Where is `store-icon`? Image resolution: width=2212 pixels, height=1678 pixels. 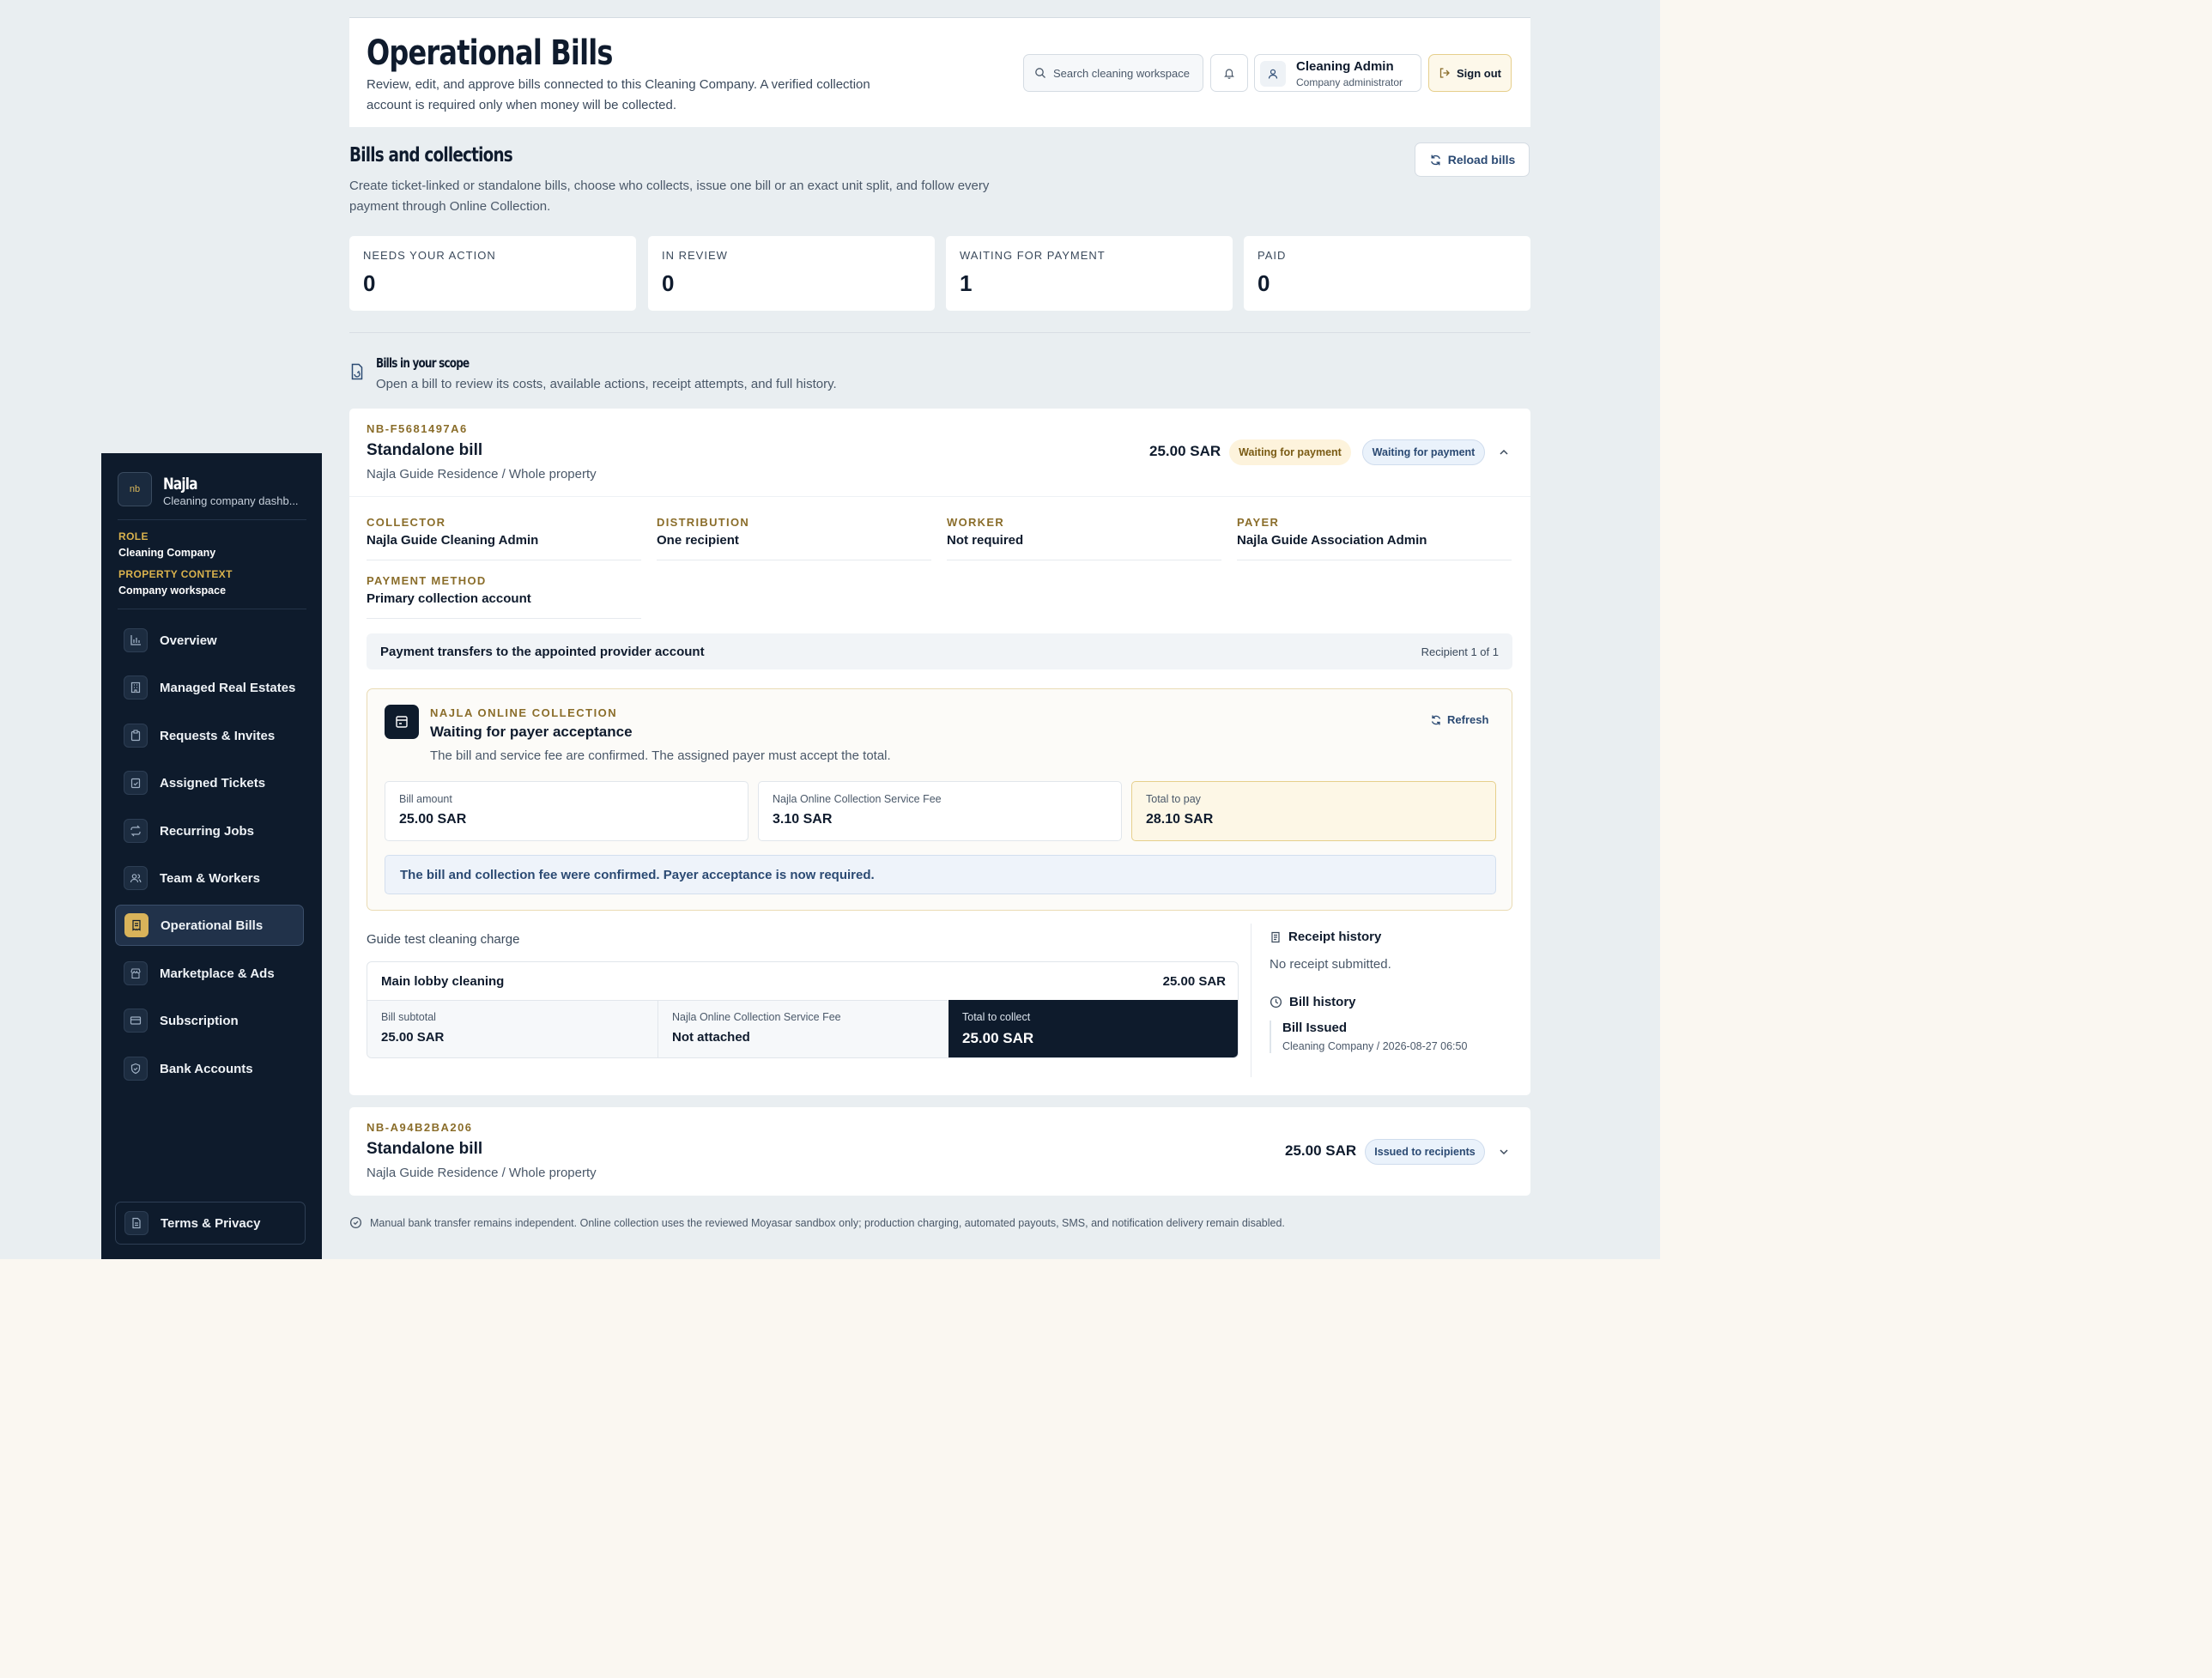 store-icon is located at coordinates (136, 973).